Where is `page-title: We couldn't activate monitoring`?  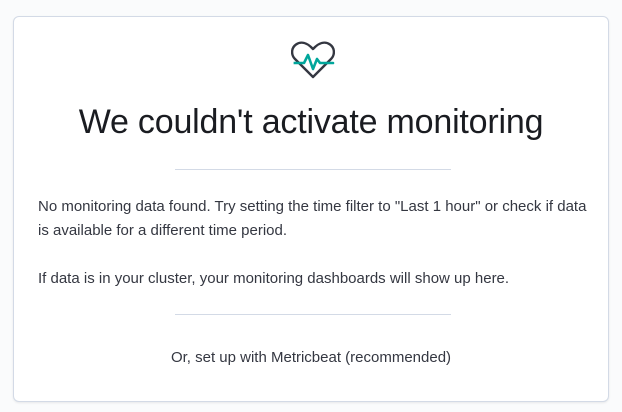 page-title: We couldn't activate monitoring is located at coordinates (311, 122).